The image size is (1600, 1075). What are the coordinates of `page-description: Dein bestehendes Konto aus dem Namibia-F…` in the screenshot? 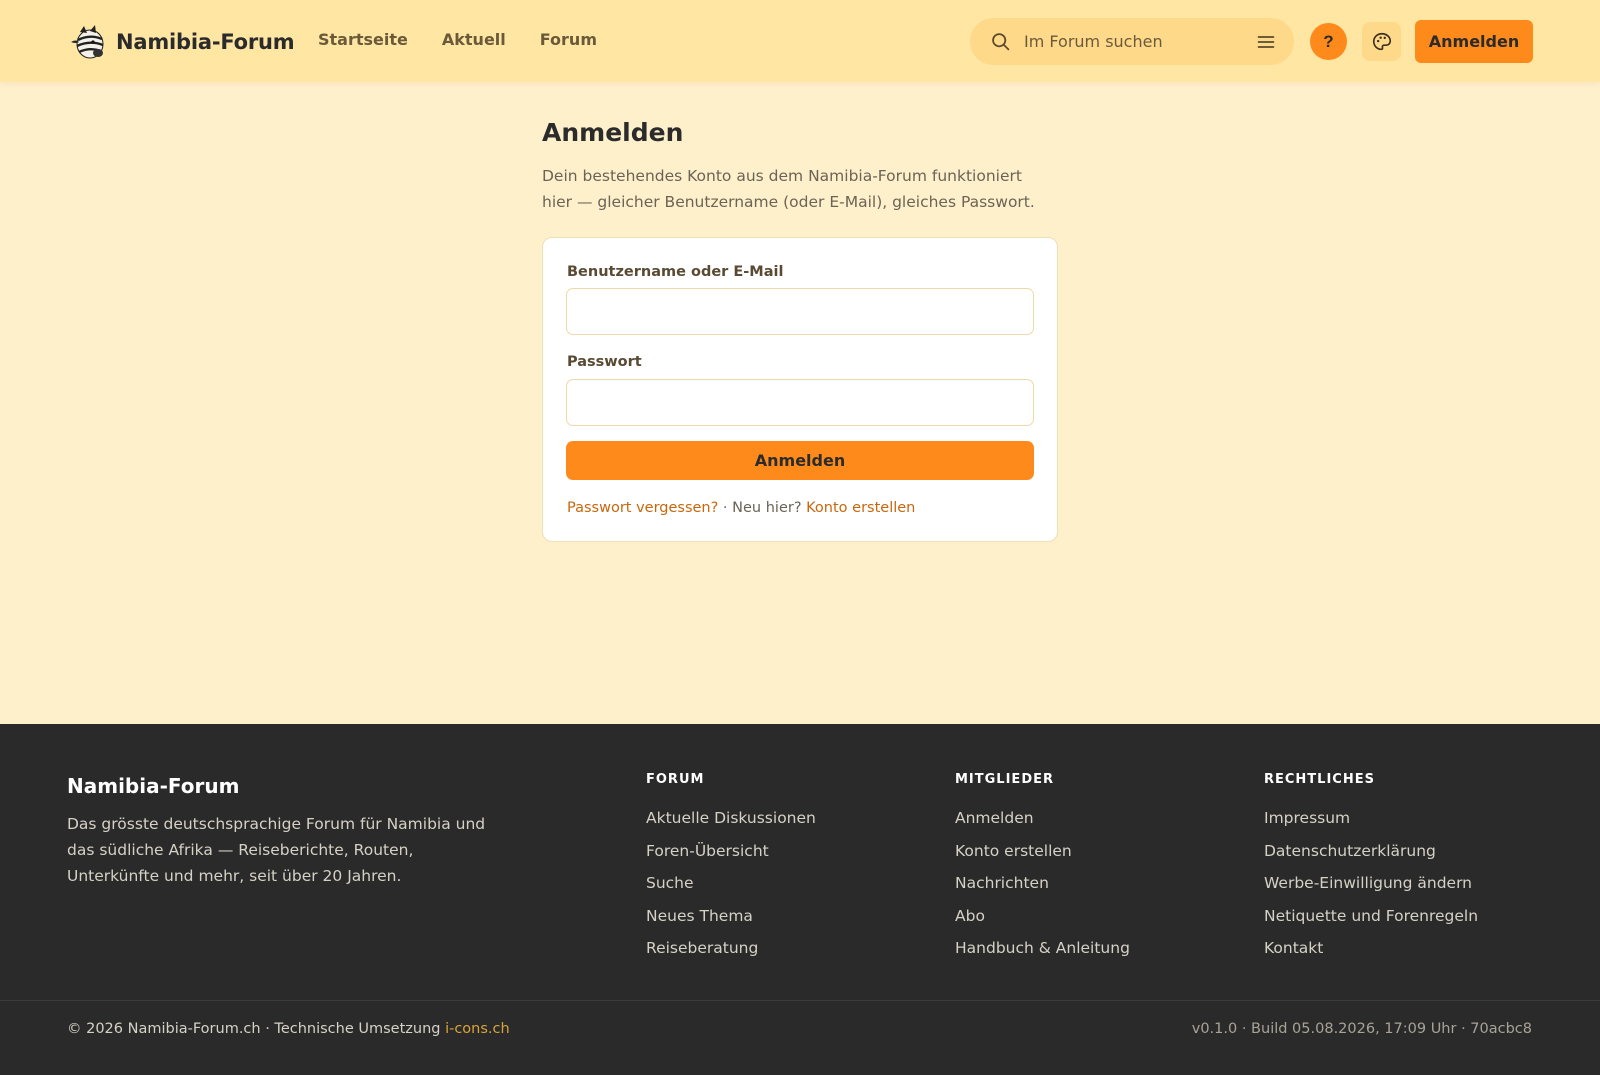 It's located at (788, 189).